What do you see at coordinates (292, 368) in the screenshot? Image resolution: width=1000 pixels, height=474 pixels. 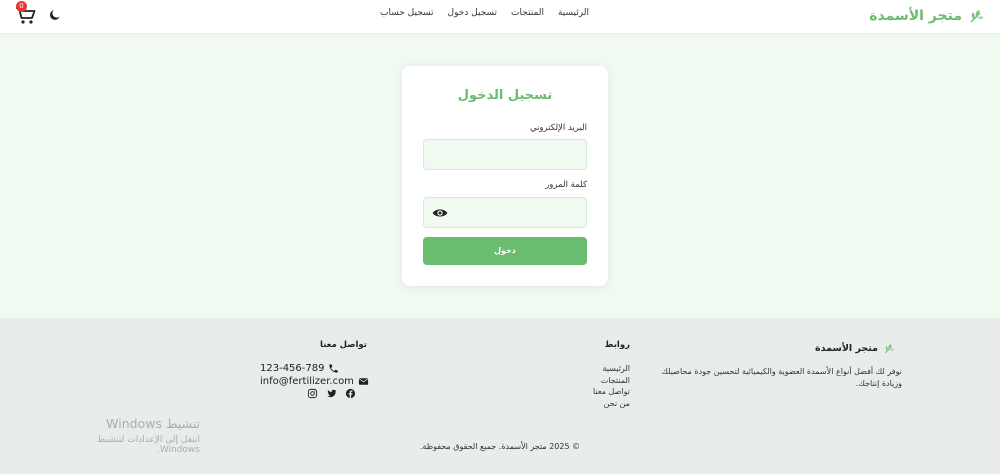 I see `contact-phone: 123-456-789` at bounding box center [292, 368].